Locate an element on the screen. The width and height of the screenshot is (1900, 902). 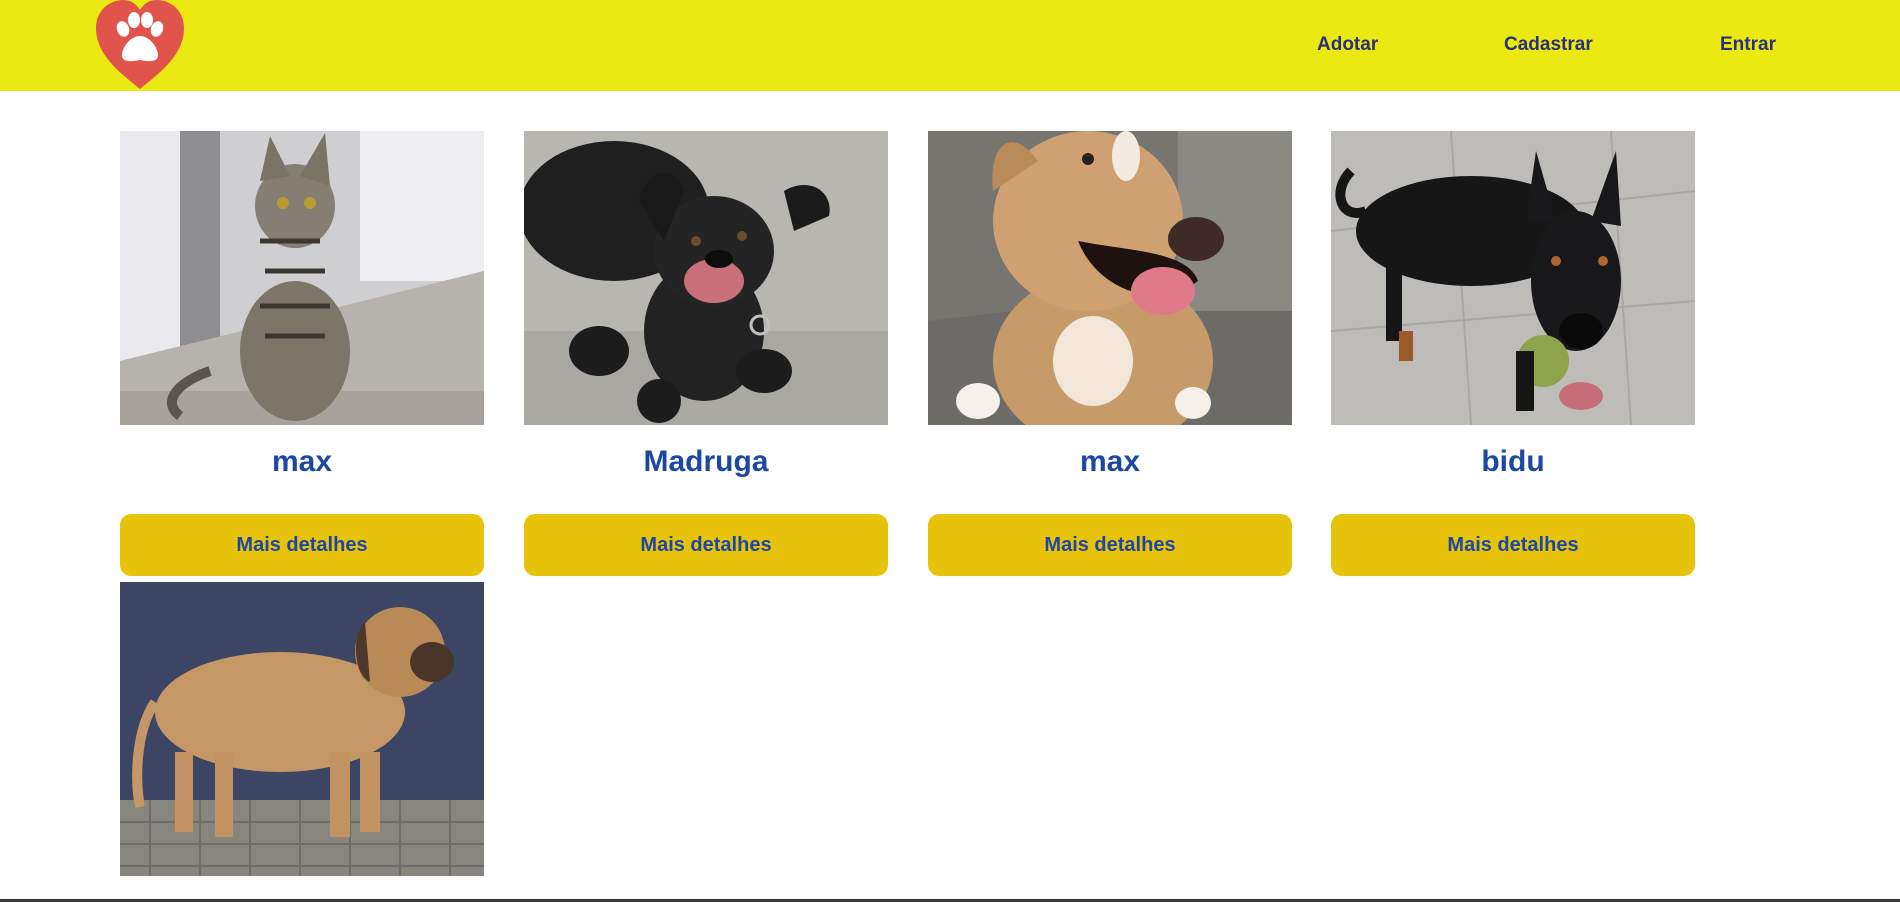
tan-pitbull-photo is located at coordinates (1110, 278).